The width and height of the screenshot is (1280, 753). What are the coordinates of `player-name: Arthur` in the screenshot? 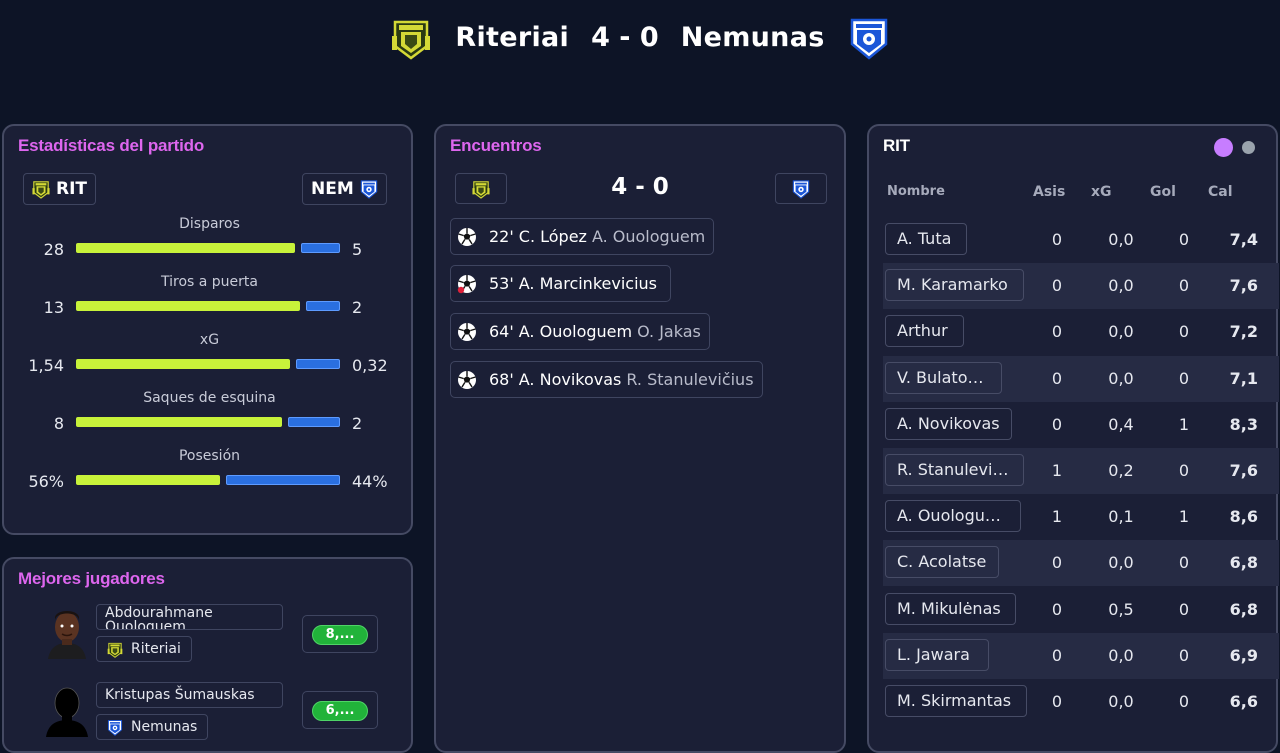 It's located at (924, 331).